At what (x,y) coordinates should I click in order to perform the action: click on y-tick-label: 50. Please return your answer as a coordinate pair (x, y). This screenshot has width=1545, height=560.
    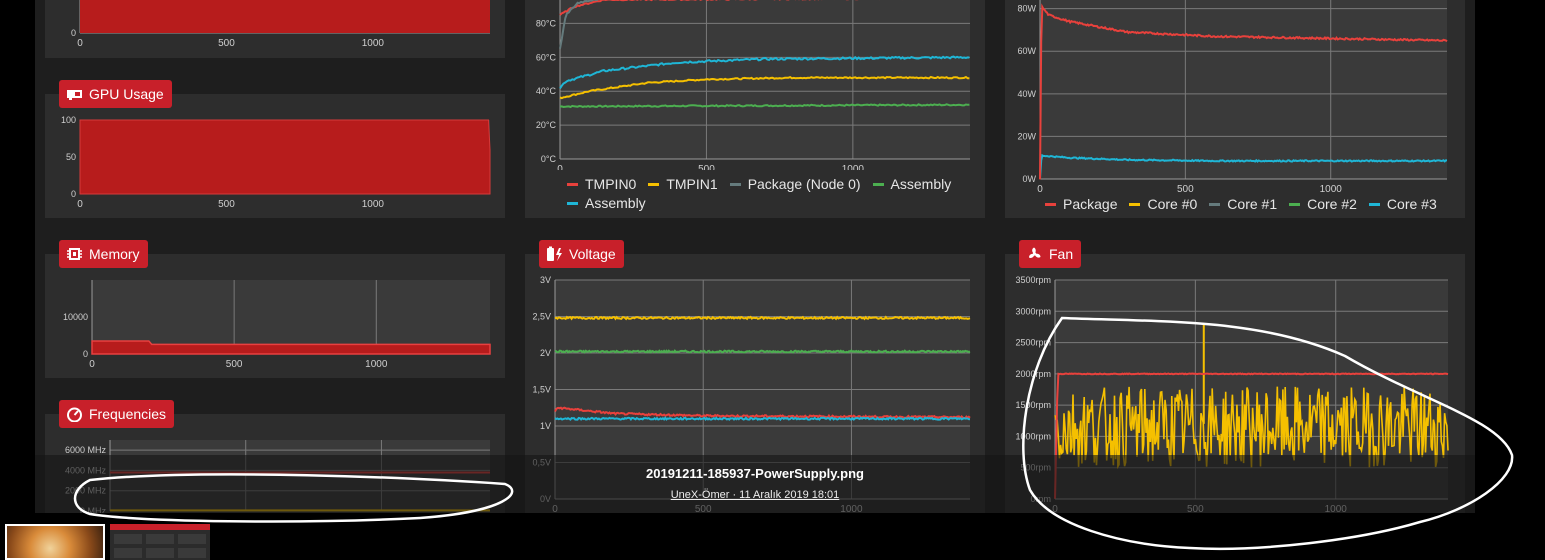
    Looking at the image, I should click on (71, 157).